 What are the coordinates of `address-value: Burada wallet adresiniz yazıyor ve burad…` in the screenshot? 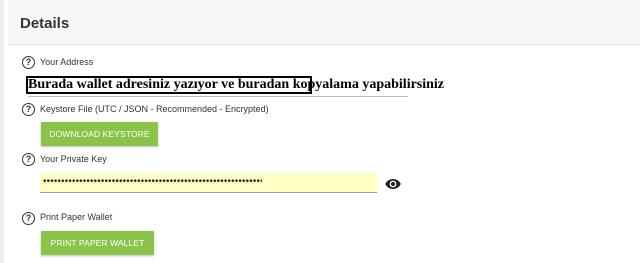 It's located at (236, 85).